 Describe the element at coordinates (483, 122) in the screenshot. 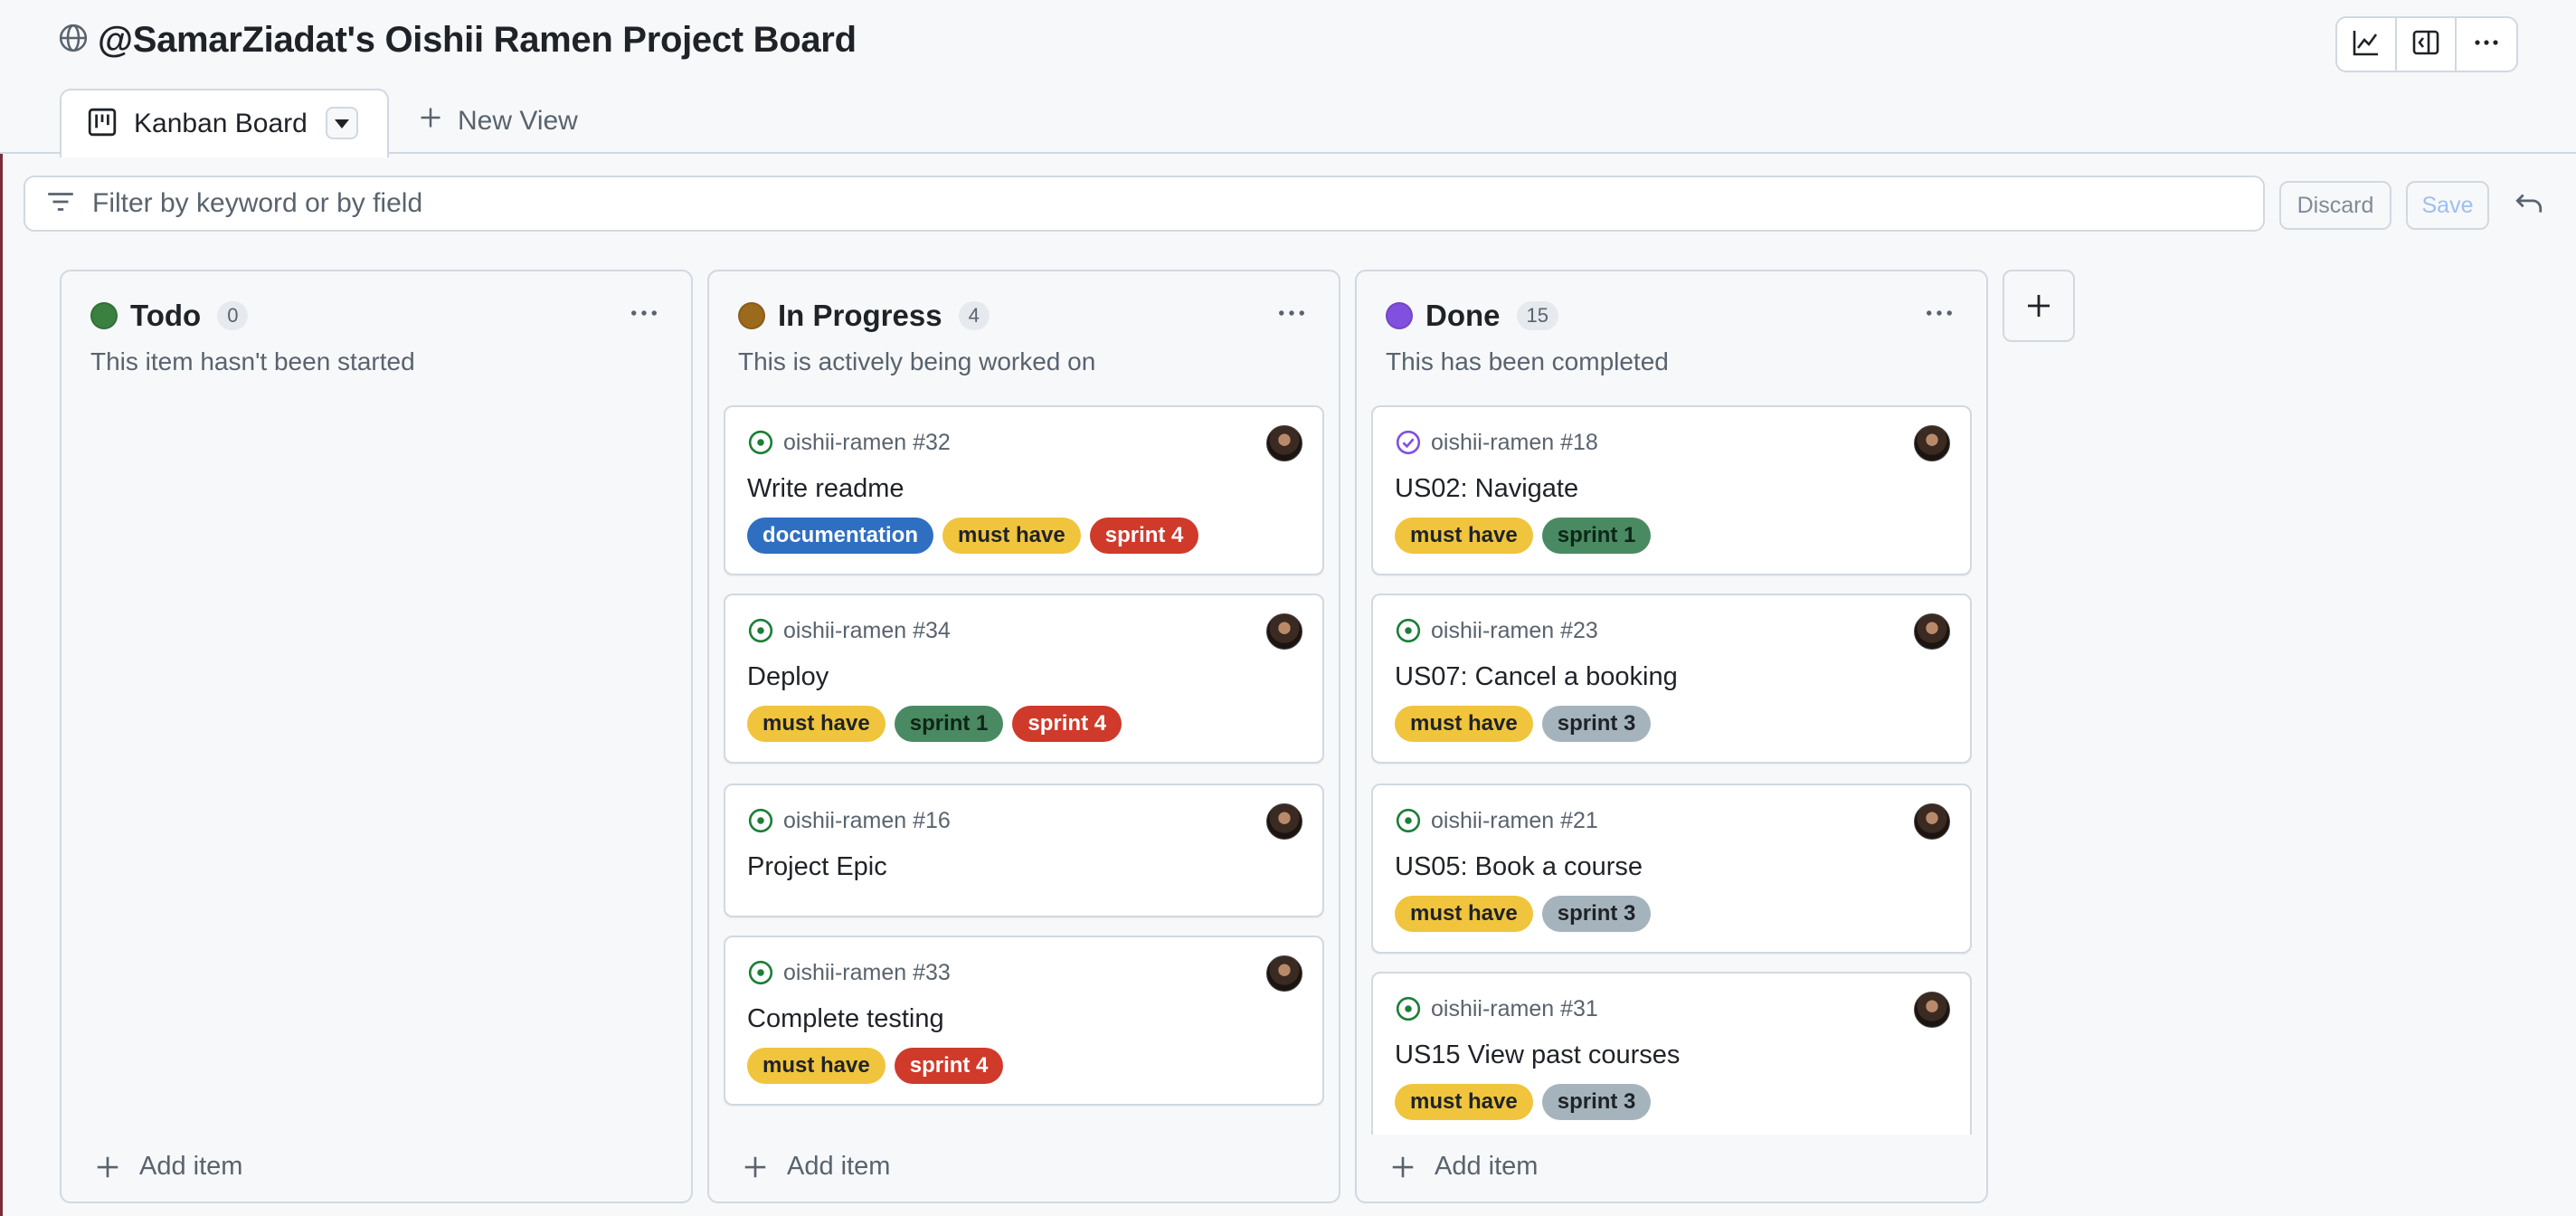

I see `new-view-button: New View` at that location.